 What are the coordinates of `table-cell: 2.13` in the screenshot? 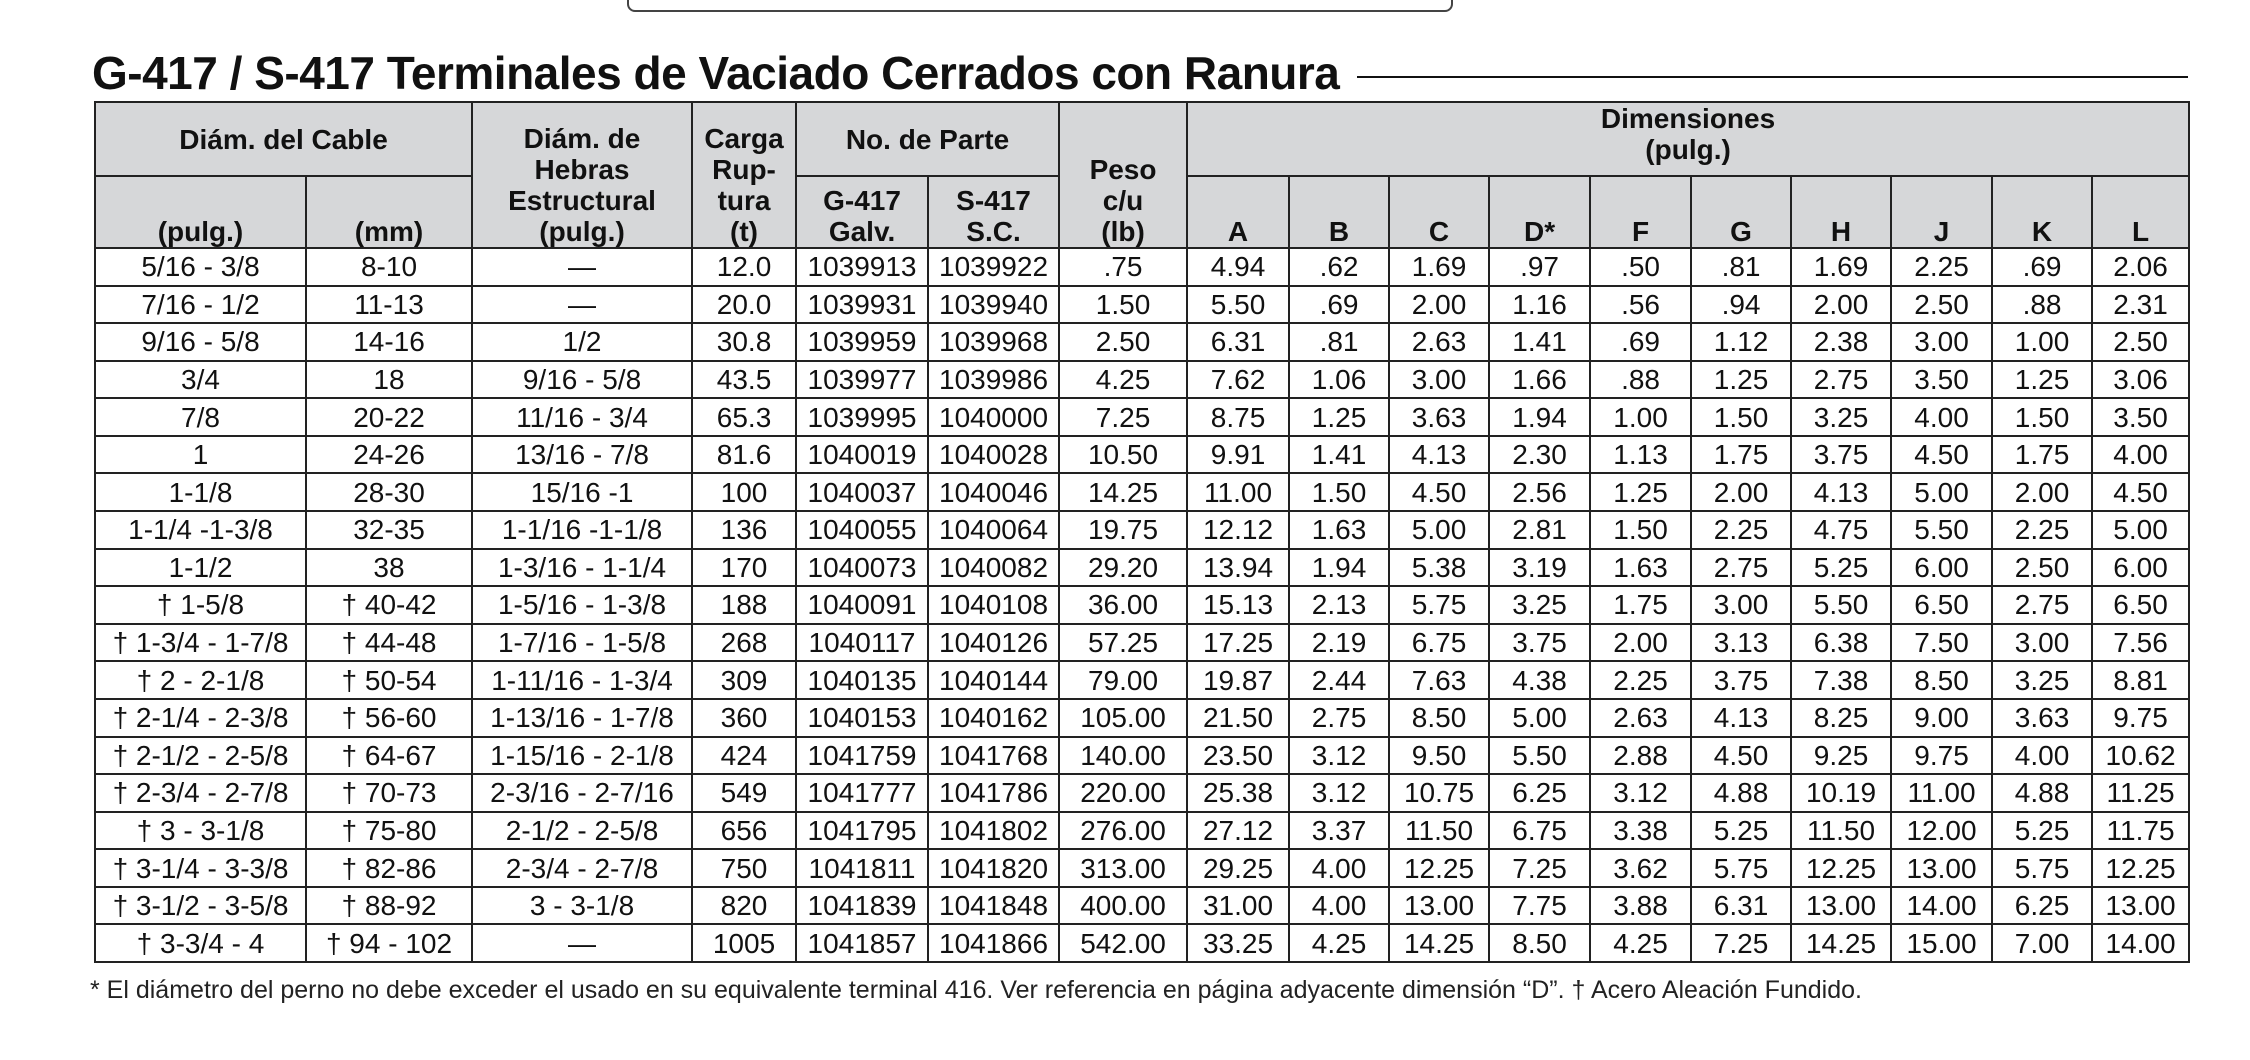 It's located at (1339, 605).